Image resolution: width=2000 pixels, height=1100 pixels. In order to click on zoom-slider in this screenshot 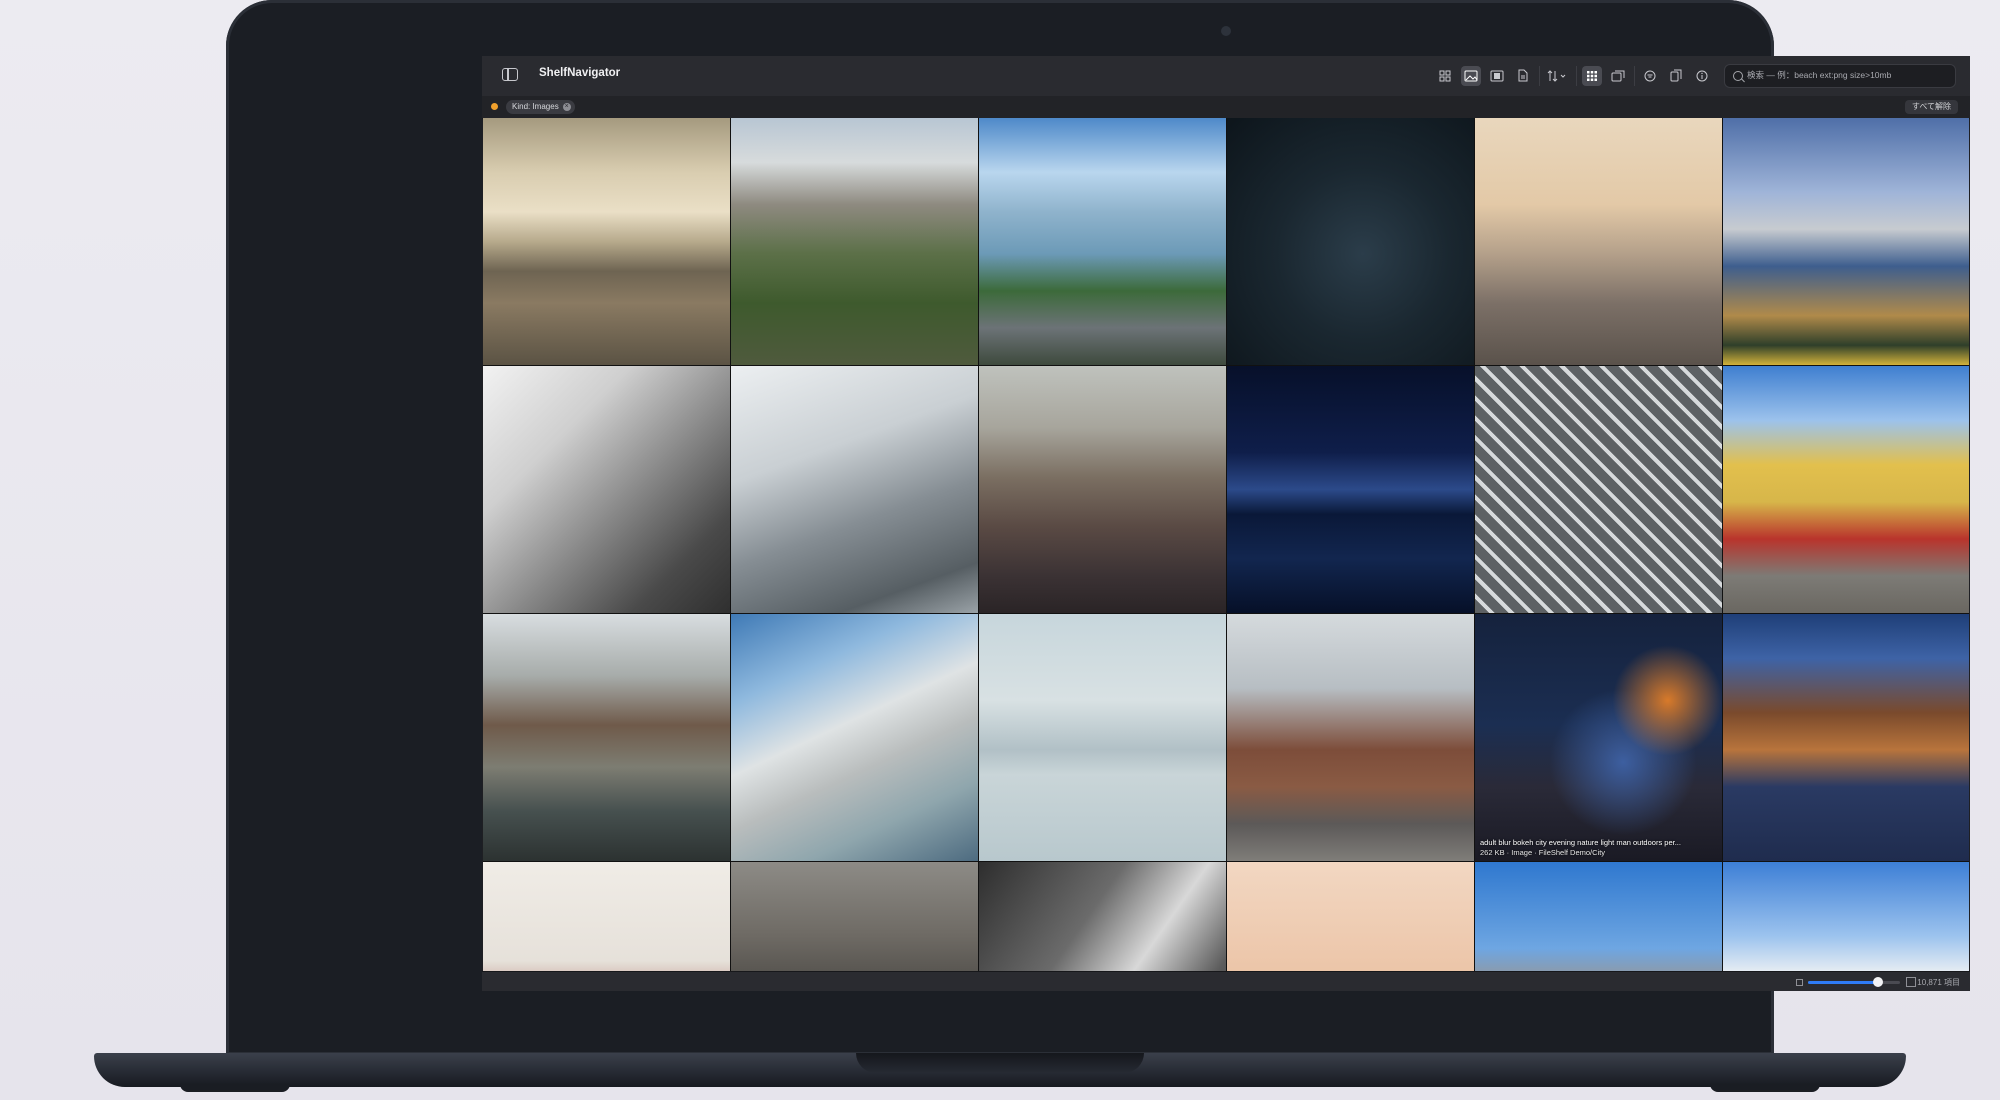, I will do `click(1854, 982)`.